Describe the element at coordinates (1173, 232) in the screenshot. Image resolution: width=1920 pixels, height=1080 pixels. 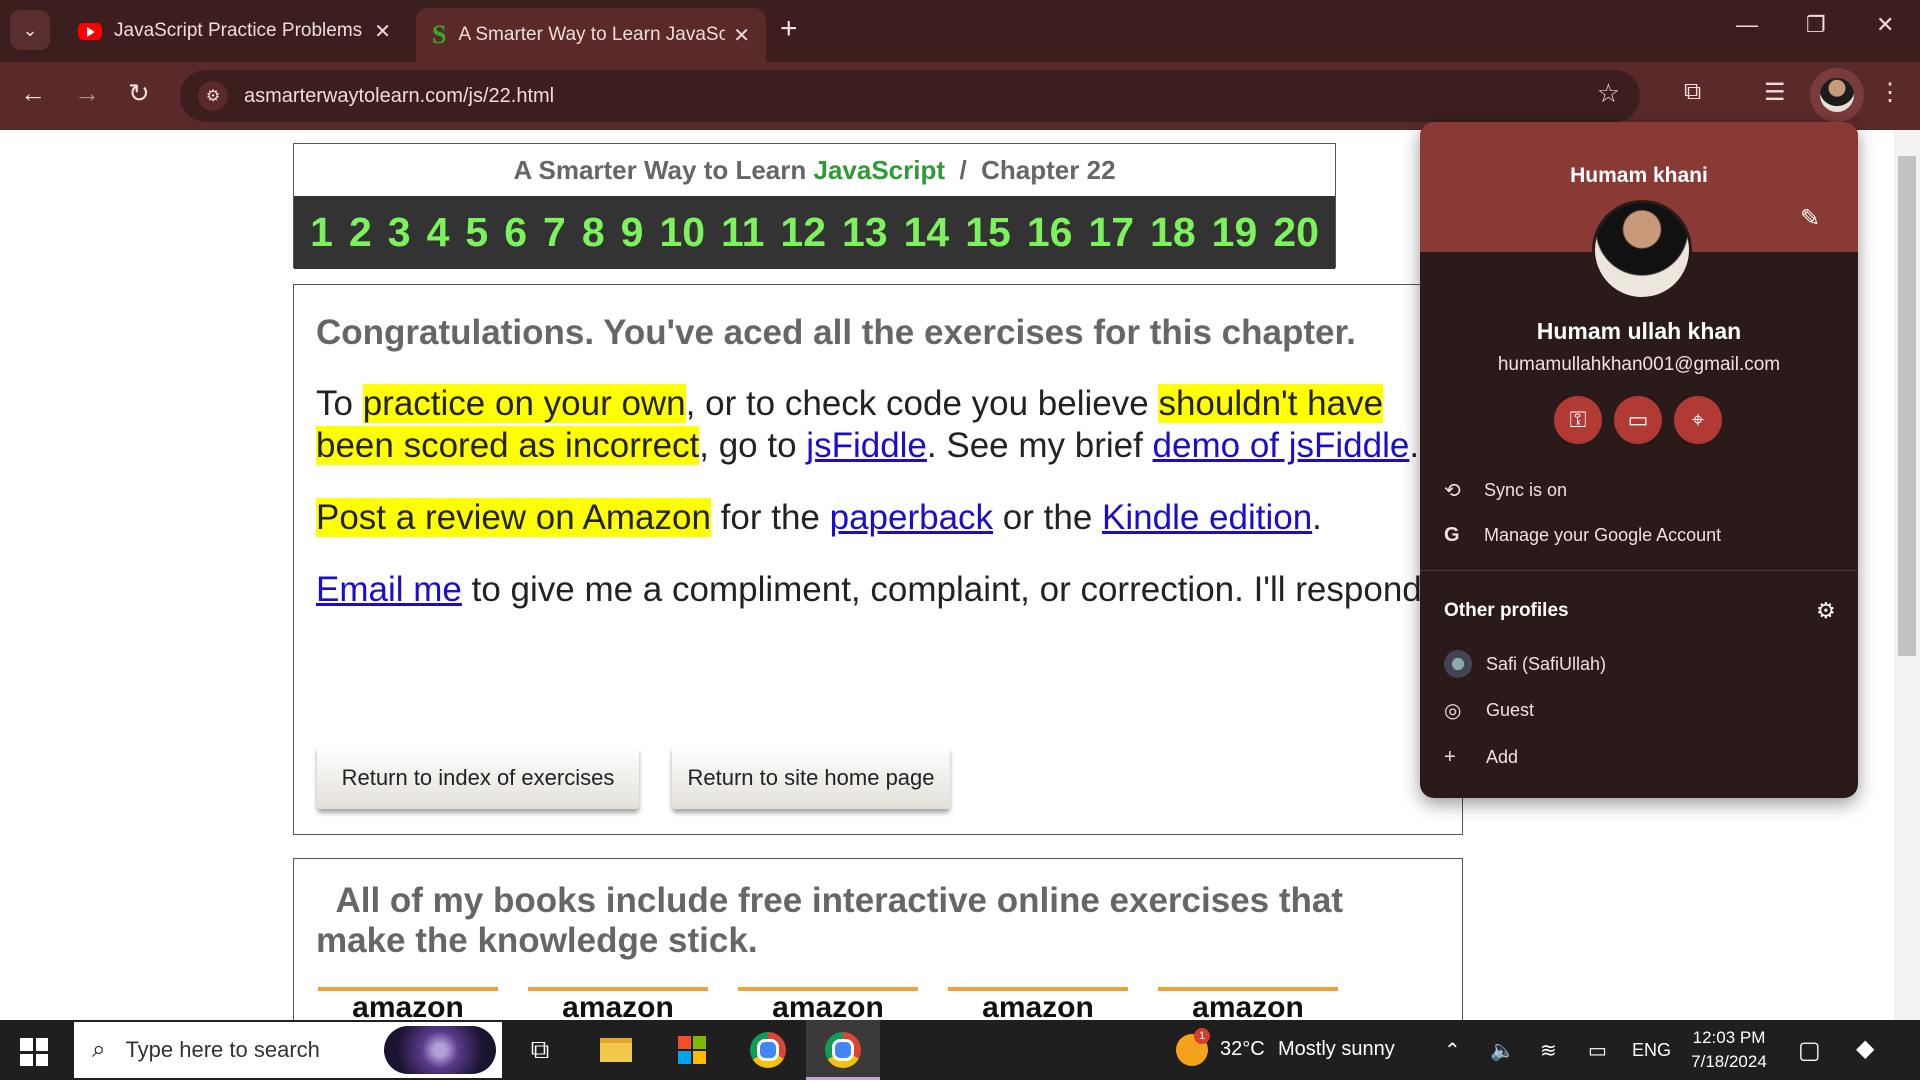
I see `chapter-link: 18` at that location.